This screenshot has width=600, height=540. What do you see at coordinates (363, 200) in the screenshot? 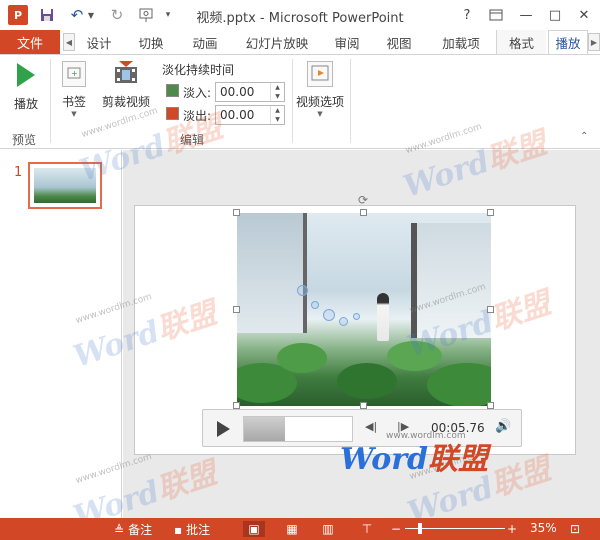
I see `rotate-handle-icon: ⟳` at bounding box center [363, 200].